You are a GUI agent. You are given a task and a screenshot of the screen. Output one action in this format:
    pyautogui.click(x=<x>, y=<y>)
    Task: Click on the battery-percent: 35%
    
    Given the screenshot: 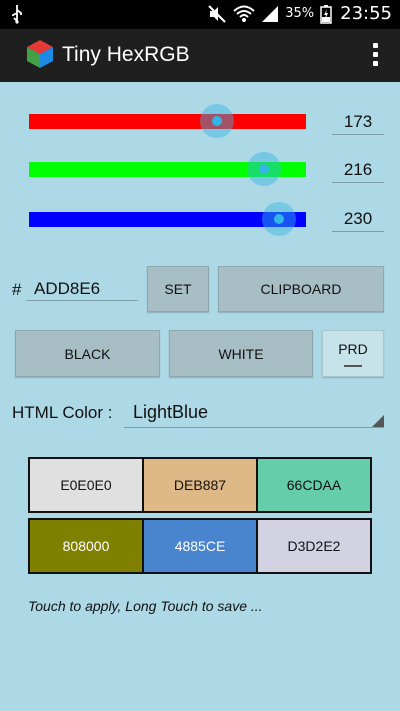 What is the action you would take?
    pyautogui.click(x=300, y=13)
    